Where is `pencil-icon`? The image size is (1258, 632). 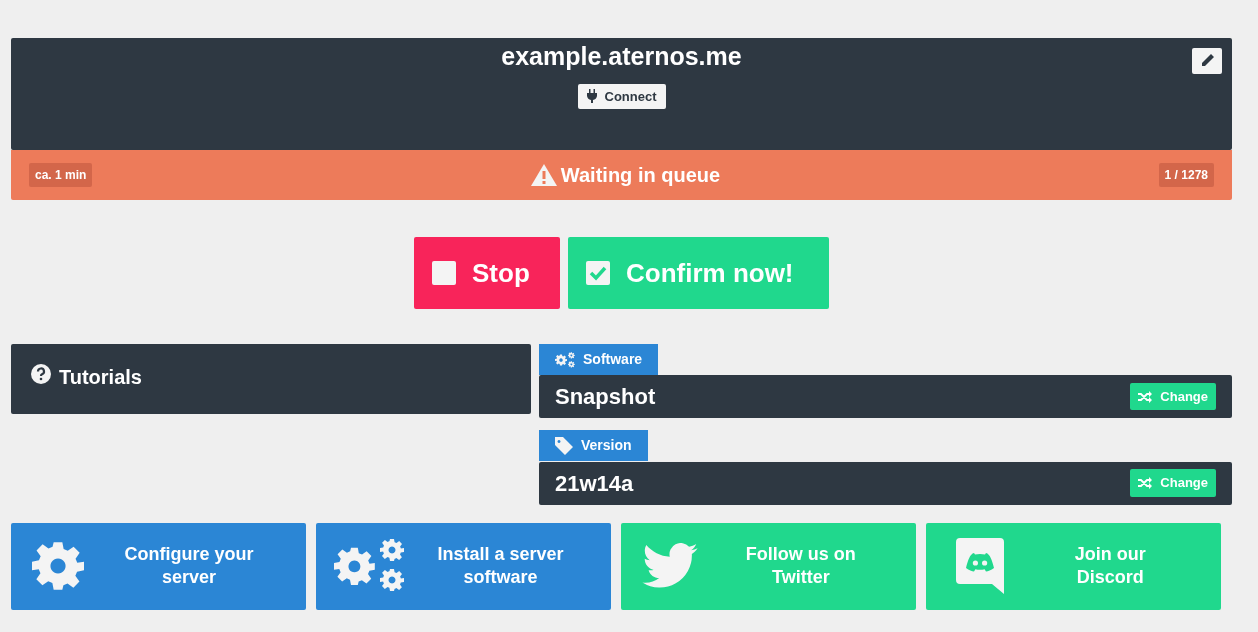 pencil-icon is located at coordinates (1207, 61).